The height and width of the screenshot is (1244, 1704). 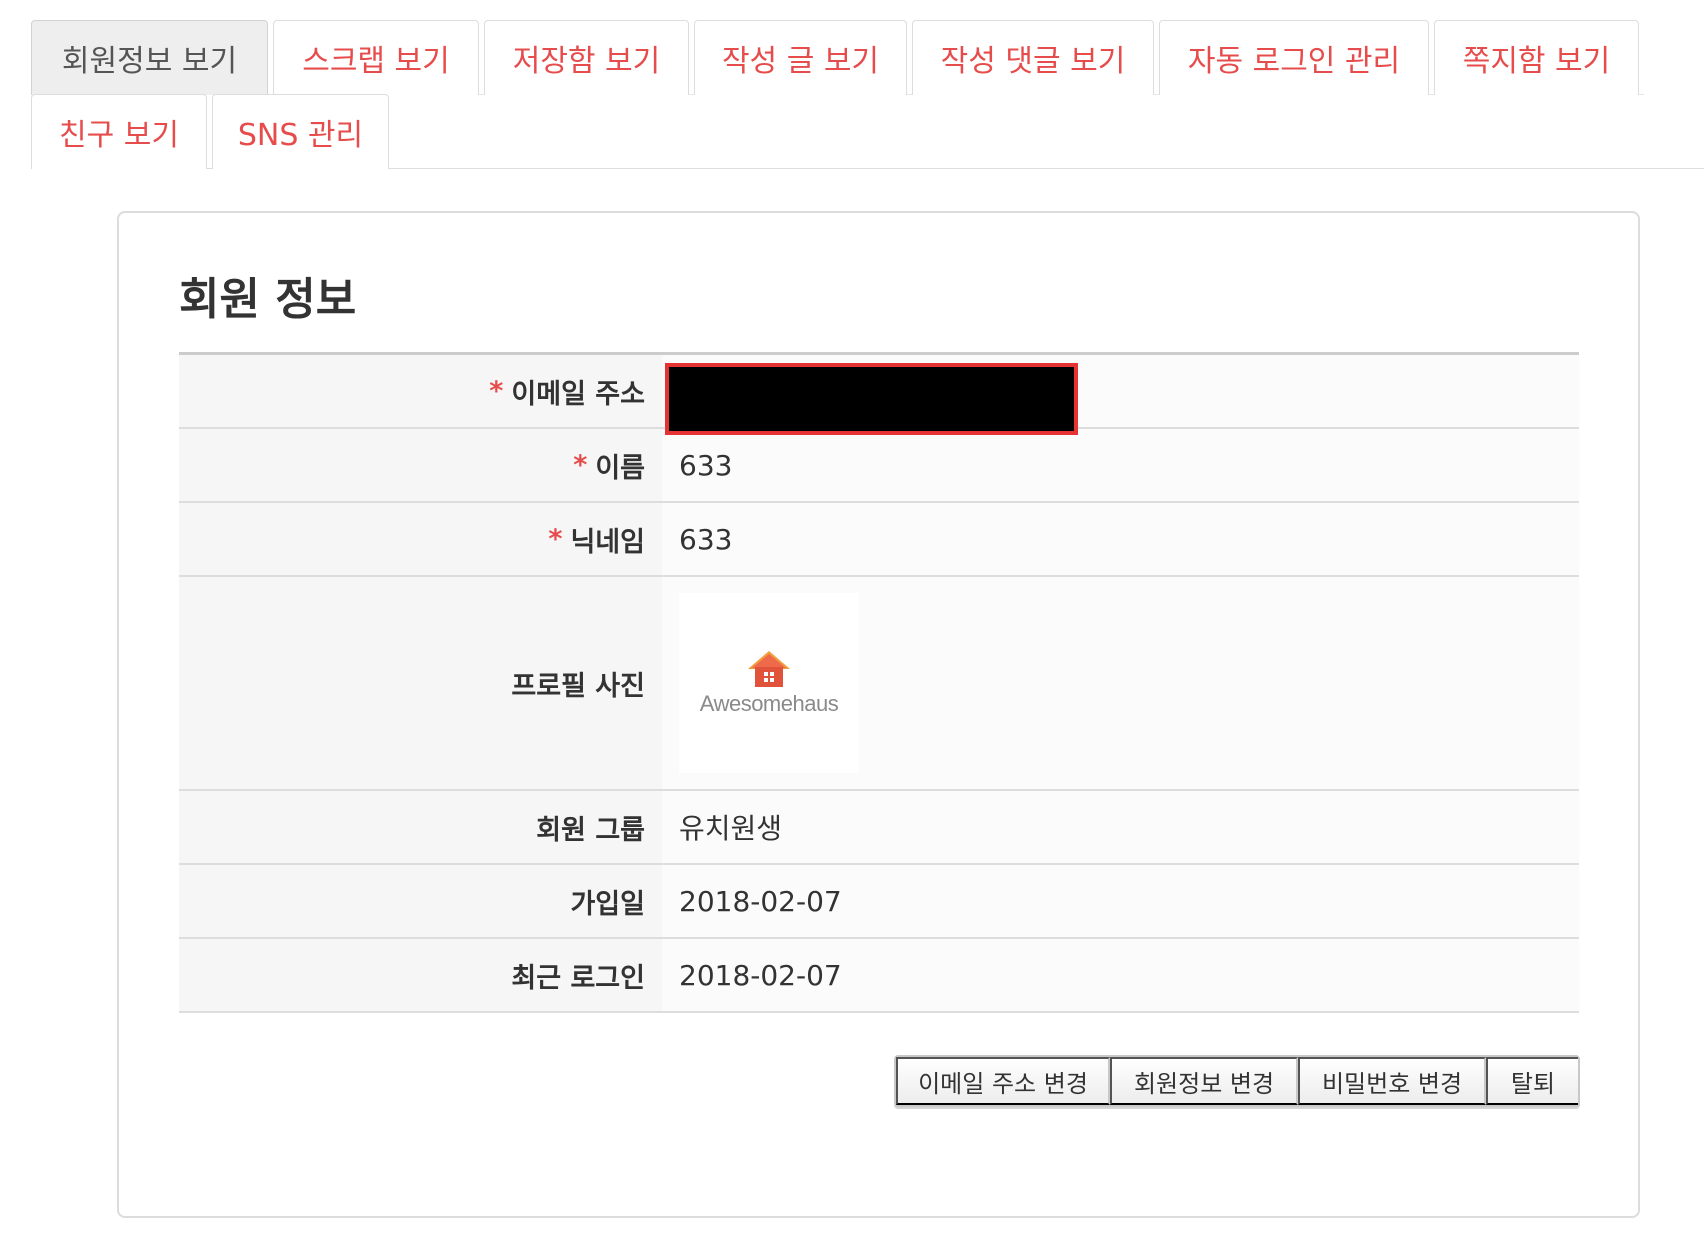 I want to click on tab-auto-login: 자동 로그인 관리, so click(x=1294, y=57).